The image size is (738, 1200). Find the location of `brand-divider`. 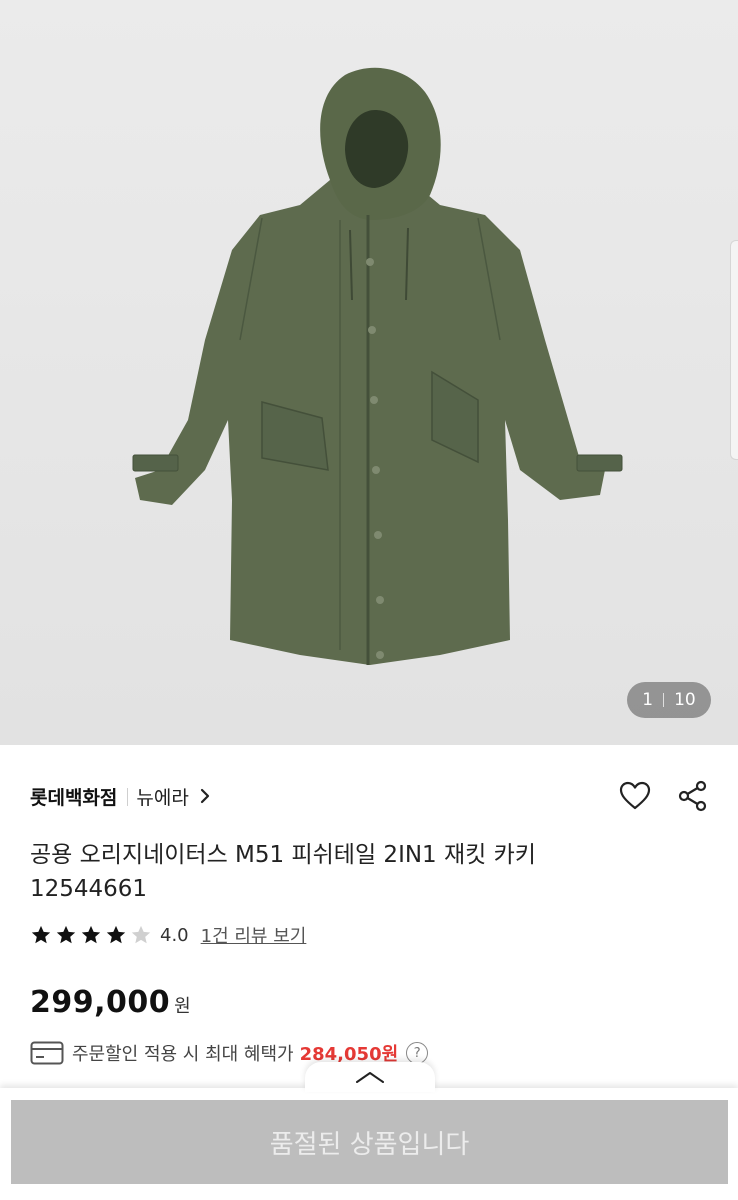

brand-divider is located at coordinates (128, 796).